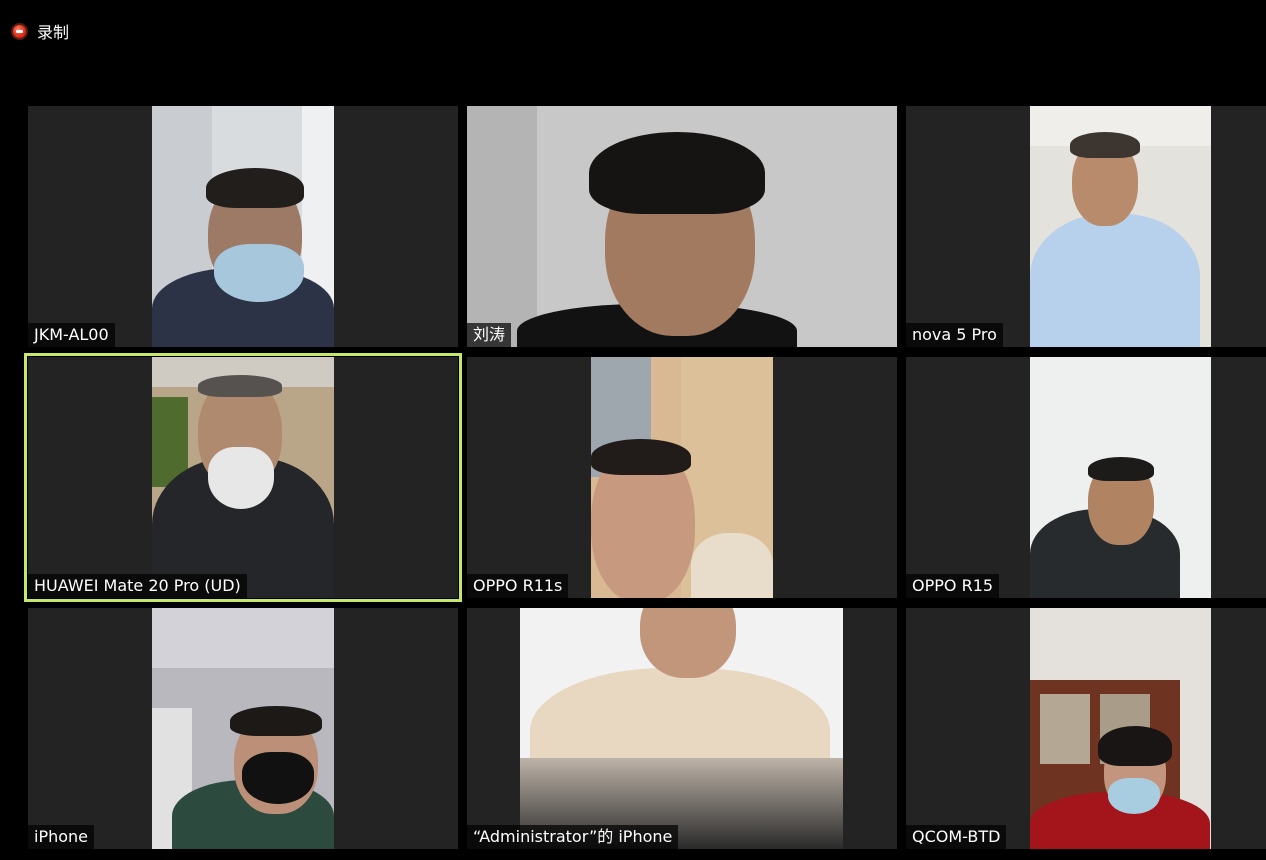 The height and width of the screenshot is (860, 1266). I want to click on participant-tile: “Administrator”的 iPhone, so click(682, 728).